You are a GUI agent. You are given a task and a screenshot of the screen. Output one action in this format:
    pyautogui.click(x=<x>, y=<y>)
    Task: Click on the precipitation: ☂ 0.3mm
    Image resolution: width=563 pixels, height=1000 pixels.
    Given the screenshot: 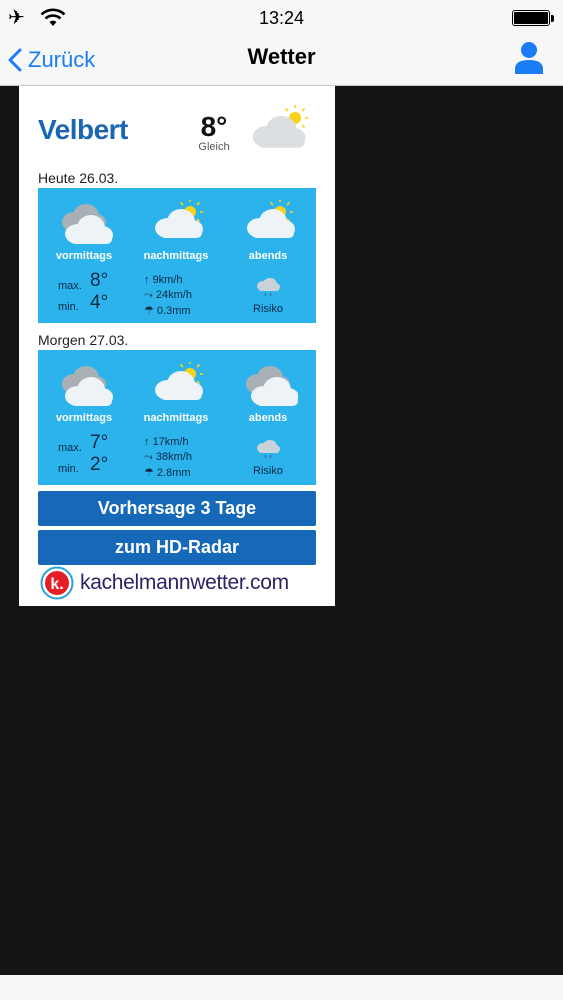 What is the action you would take?
    pyautogui.click(x=167, y=311)
    